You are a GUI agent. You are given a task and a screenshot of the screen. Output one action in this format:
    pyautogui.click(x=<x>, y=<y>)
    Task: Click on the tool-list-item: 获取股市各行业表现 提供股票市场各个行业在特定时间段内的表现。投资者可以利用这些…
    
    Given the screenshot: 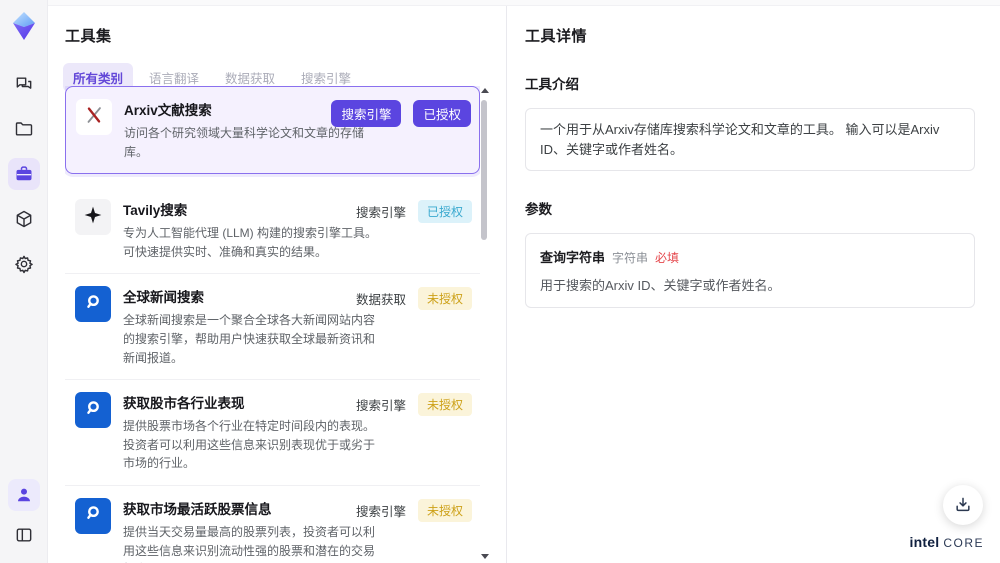 What is the action you would take?
    pyautogui.click(x=272, y=433)
    